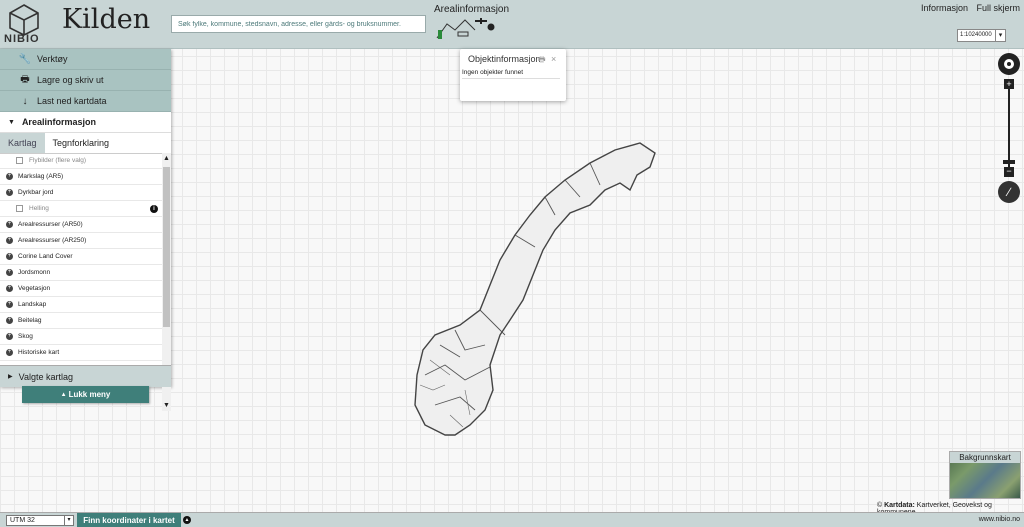 Image resolution: width=1024 pixels, height=527 pixels. Describe the element at coordinates (22, 520) in the screenshot. I see `projection-value: UTM 32` at that location.